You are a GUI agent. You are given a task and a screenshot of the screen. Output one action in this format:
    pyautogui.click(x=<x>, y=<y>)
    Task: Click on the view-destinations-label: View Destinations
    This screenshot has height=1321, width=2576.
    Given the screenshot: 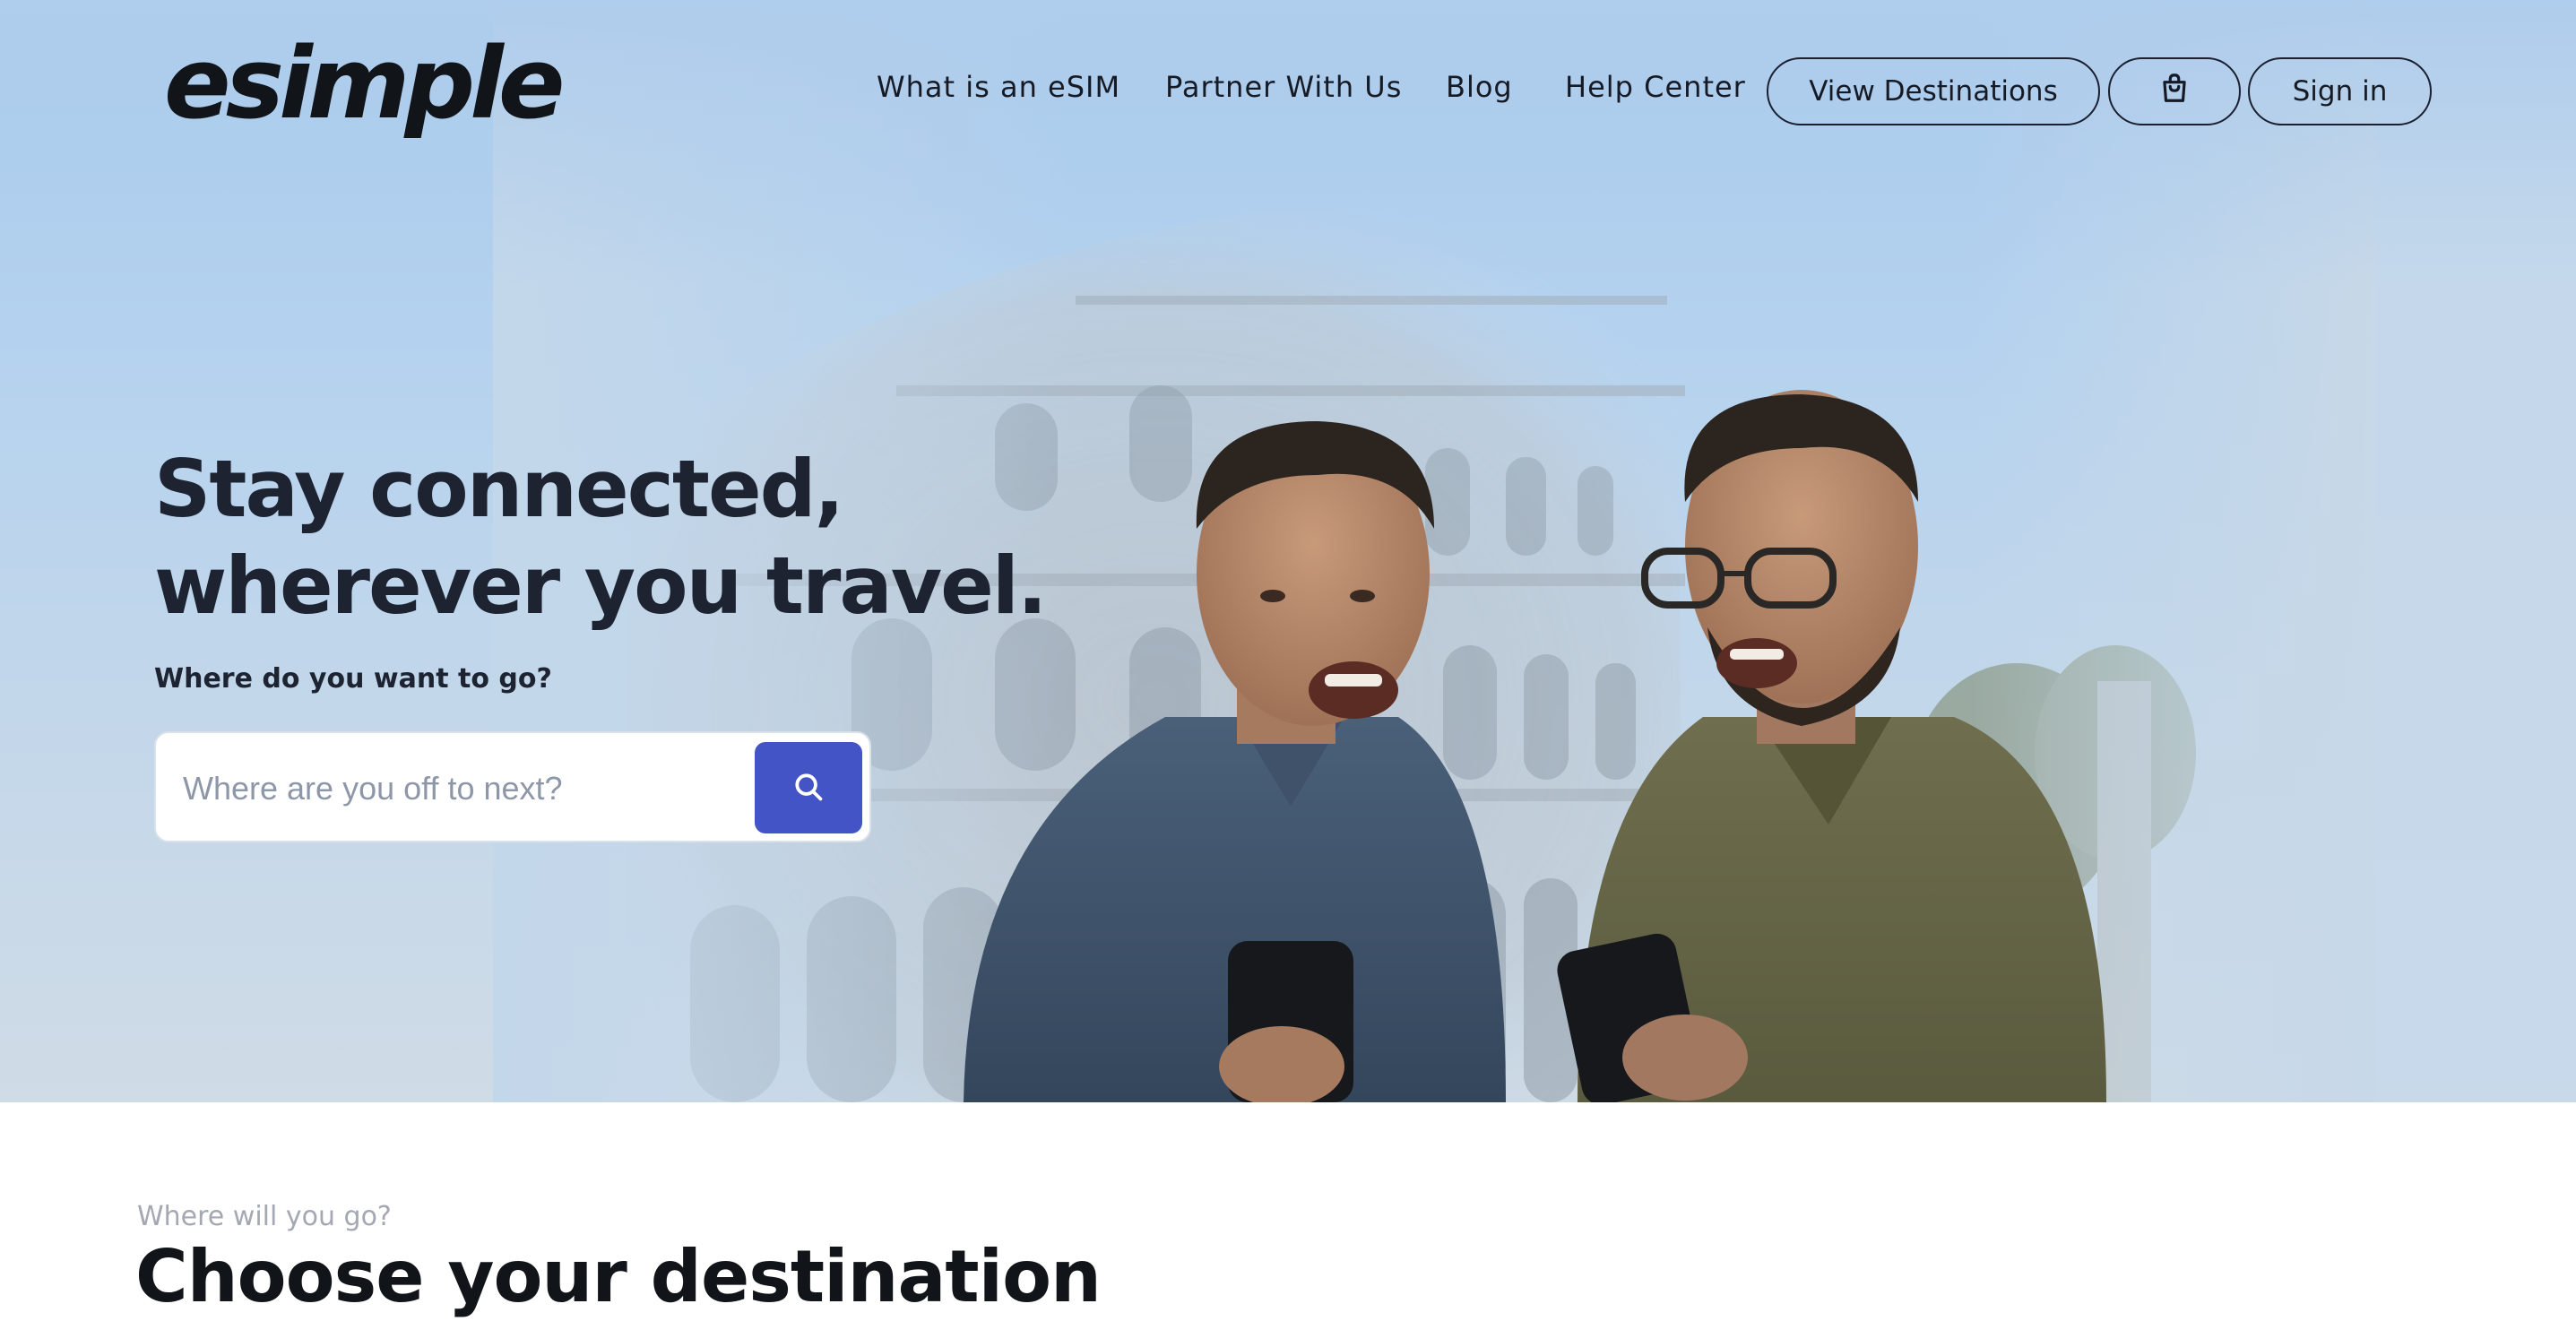 What is the action you would take?
    pyautogui.click(x=1933, y=91)
    